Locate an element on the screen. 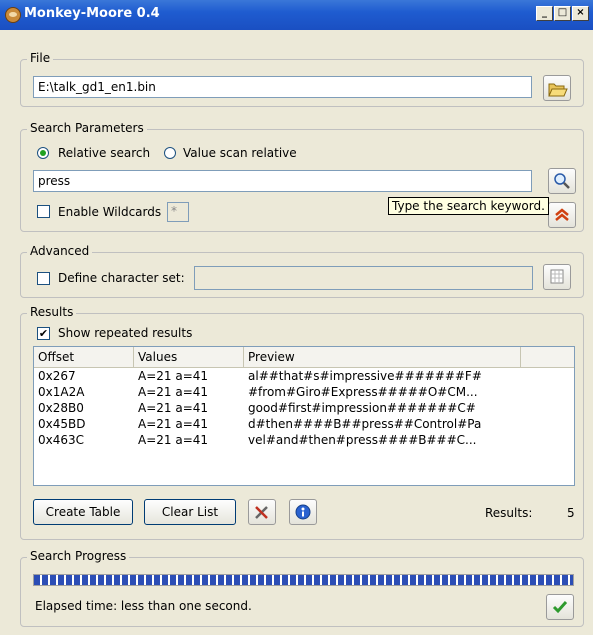 The image size is (593, 635). wildcard-char-input: * is located at coordinates (178, 212).